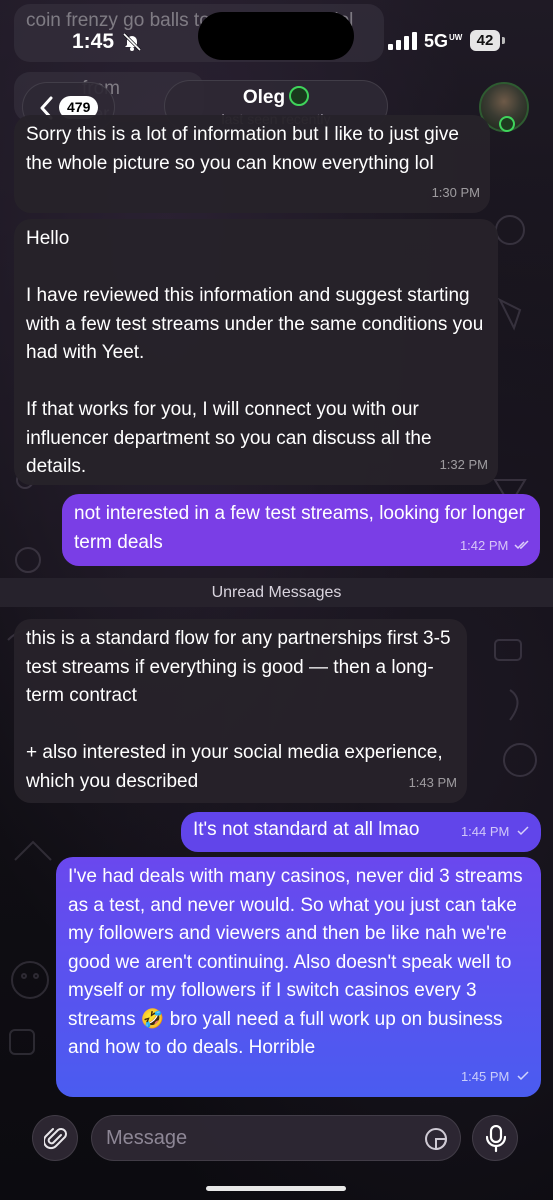 Image resolution: width=553 pixels, height=1200 pixels. I want to click on contact-name: Oleg, so click(264, 97).